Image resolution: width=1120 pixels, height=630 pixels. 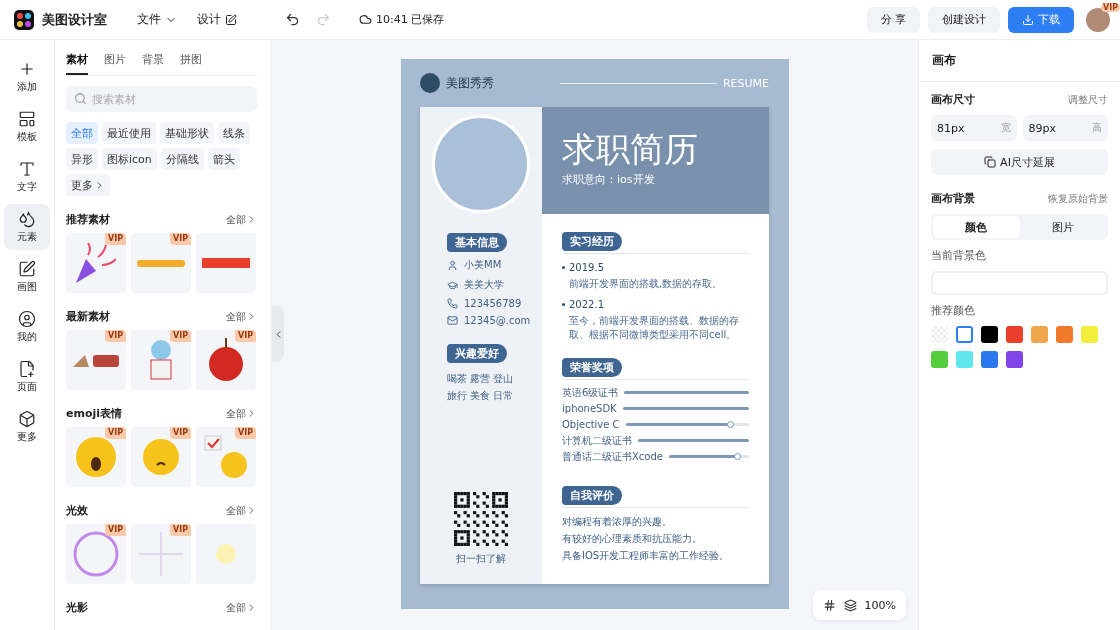 I want to click on zoom-level: 100%, so click(x=880, y=605).